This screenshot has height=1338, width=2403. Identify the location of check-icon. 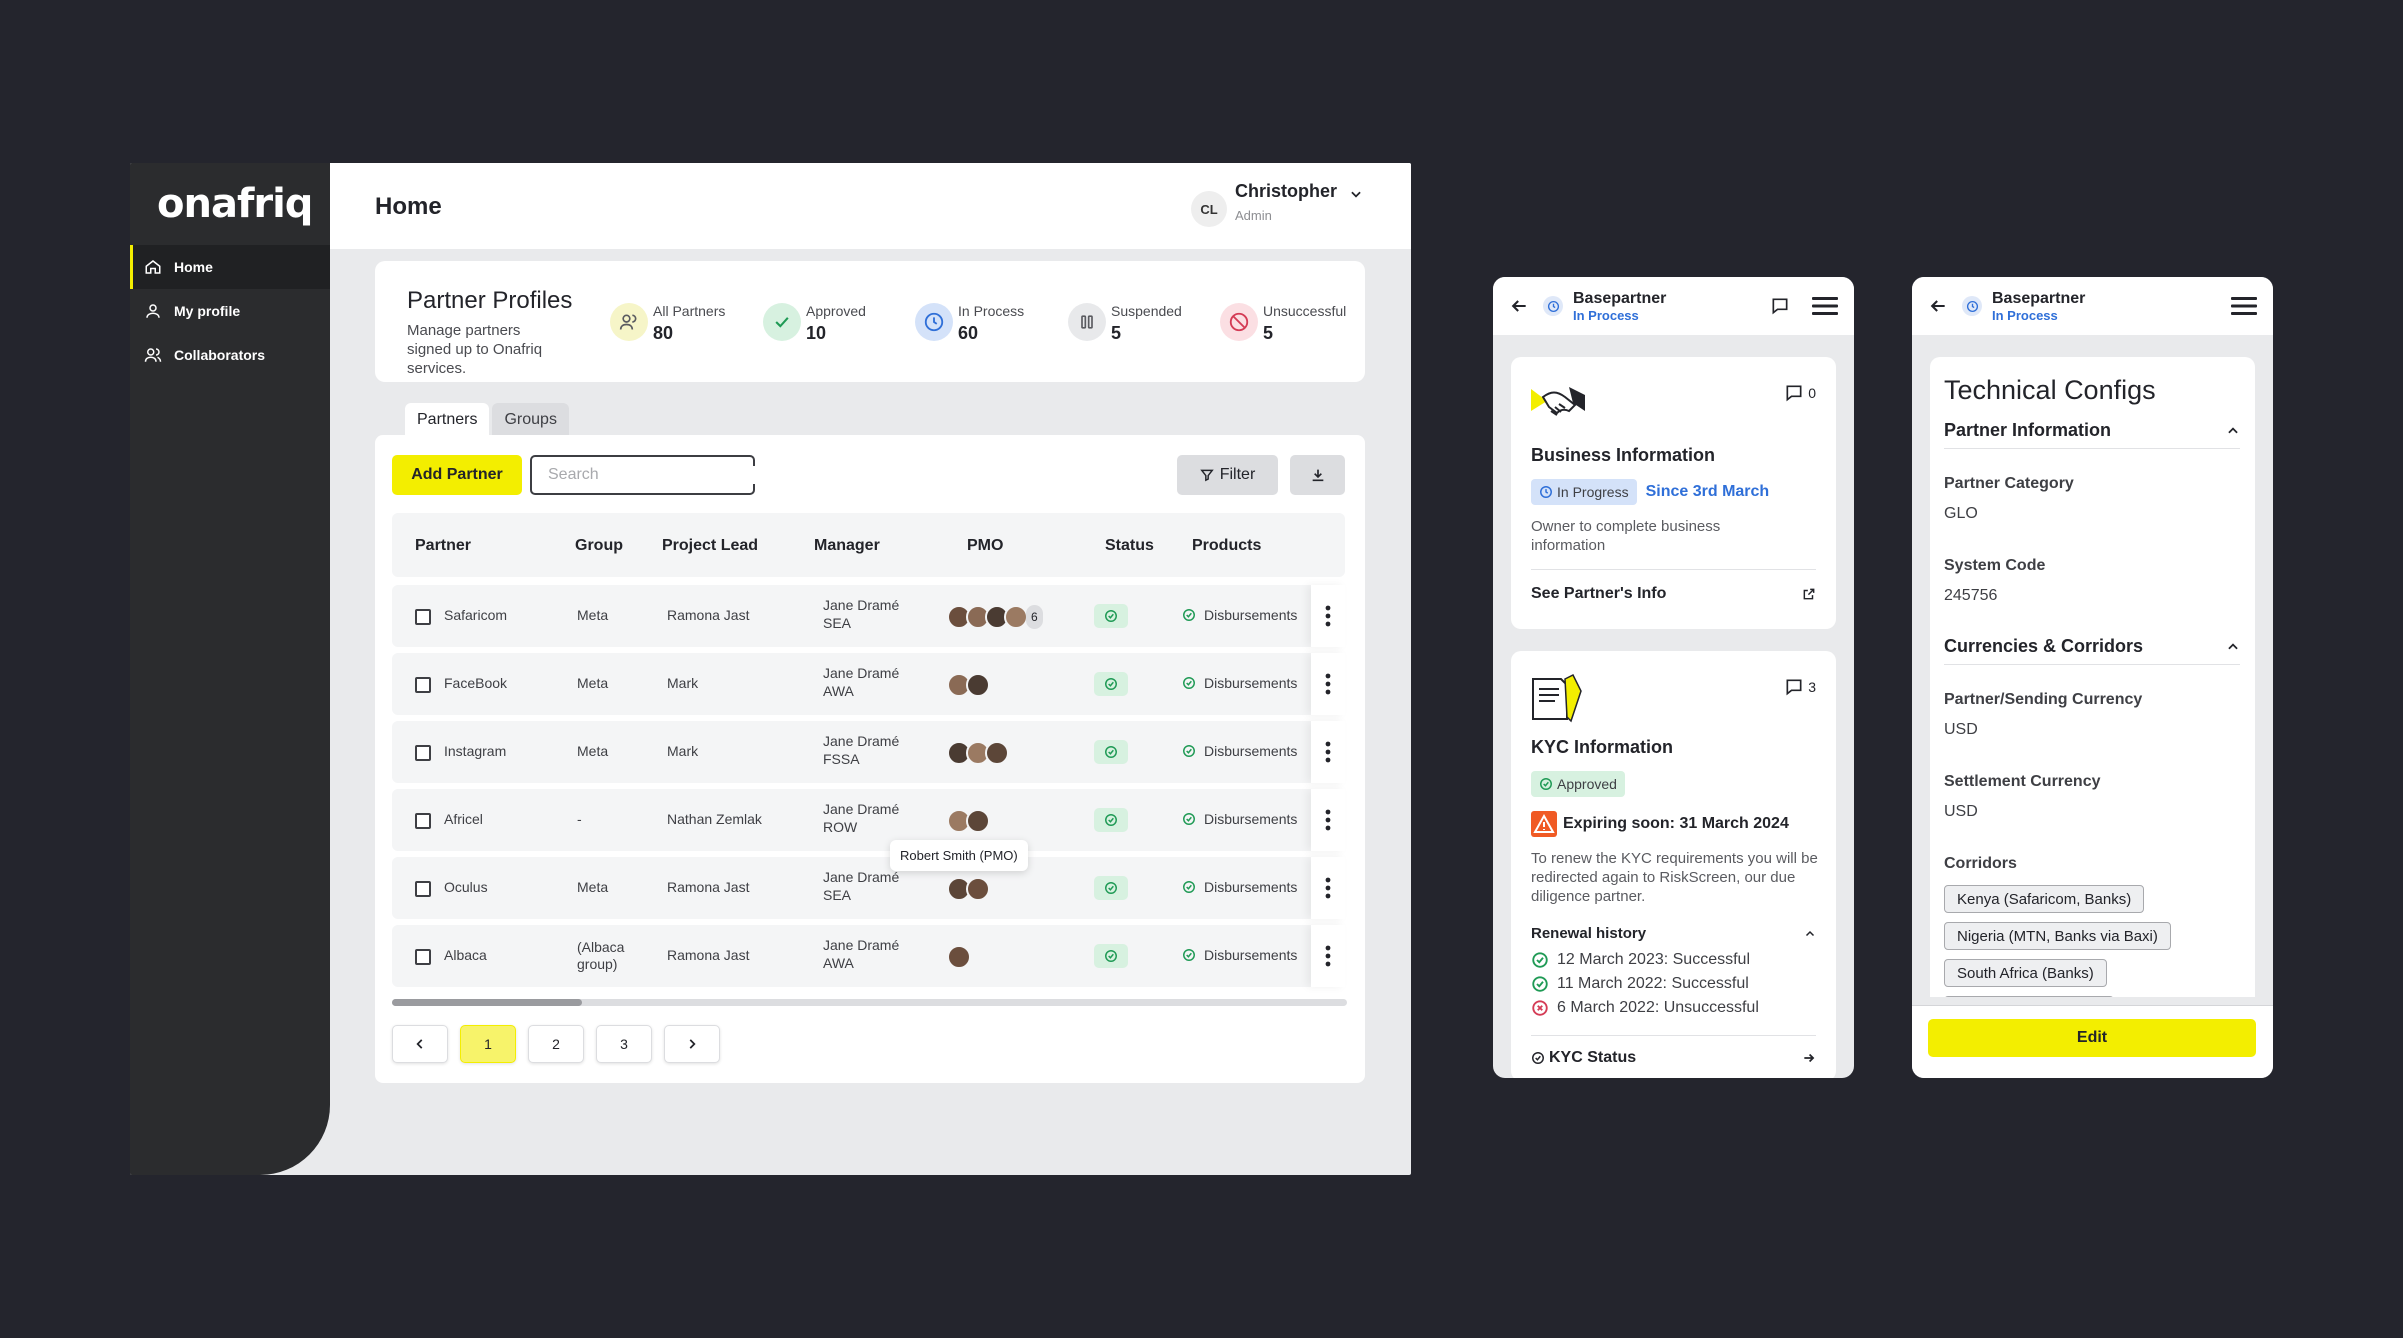
(782, 322).